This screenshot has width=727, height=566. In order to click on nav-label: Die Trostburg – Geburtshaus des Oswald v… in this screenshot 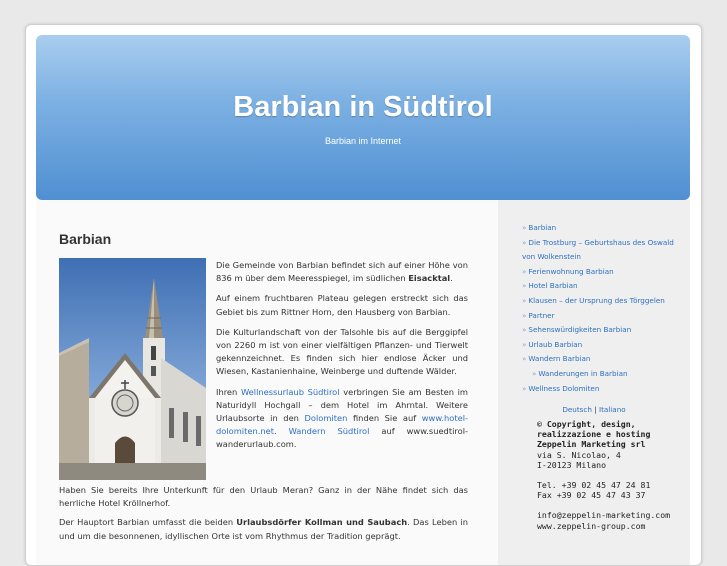, I will do `click(598, 249)`.